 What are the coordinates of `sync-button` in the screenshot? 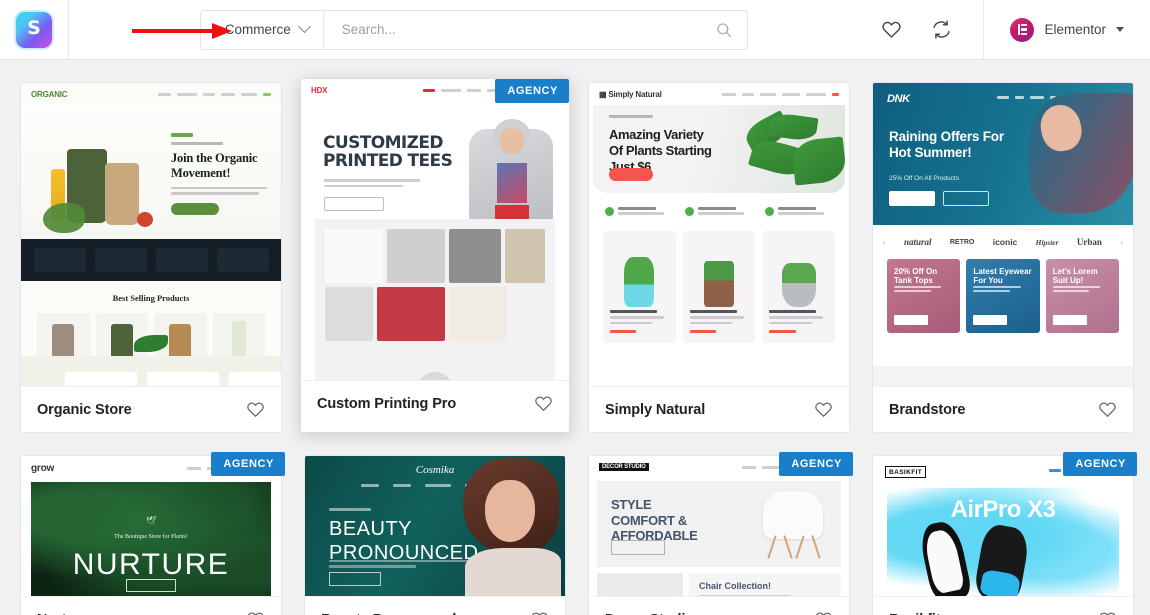 It's located at (941, 30).